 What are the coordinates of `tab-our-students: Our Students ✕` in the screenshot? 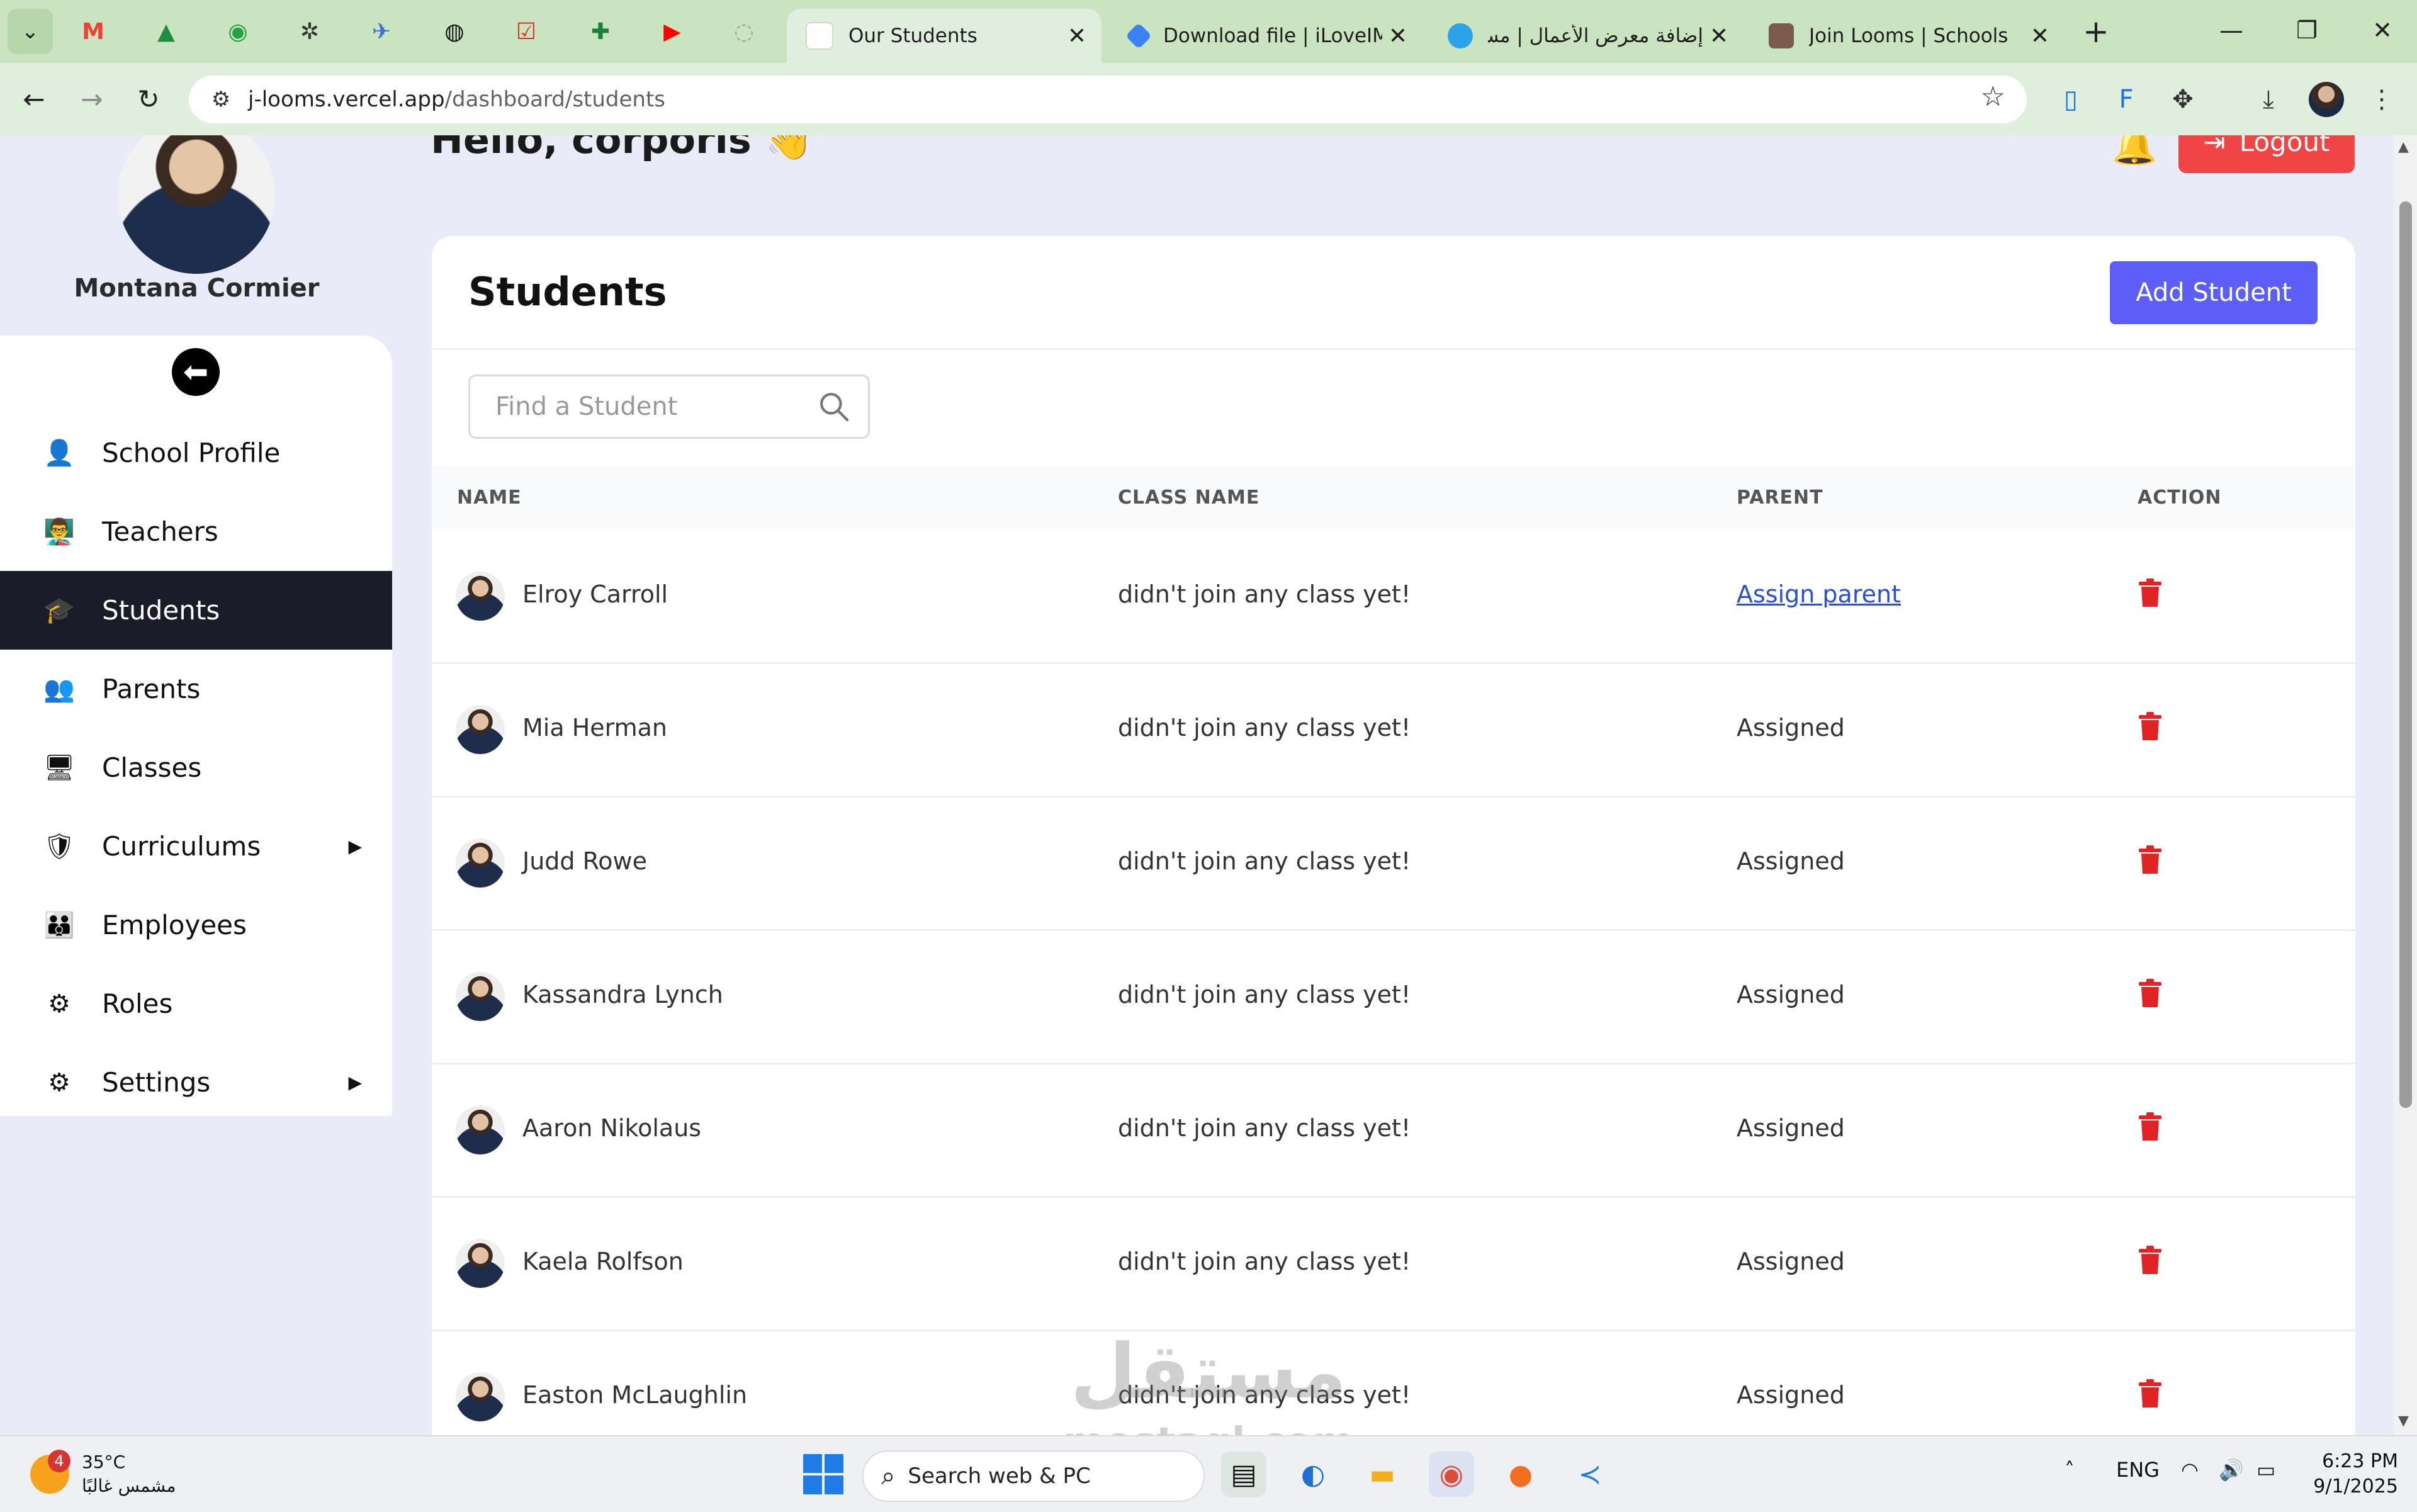 It's located at (944, 36).